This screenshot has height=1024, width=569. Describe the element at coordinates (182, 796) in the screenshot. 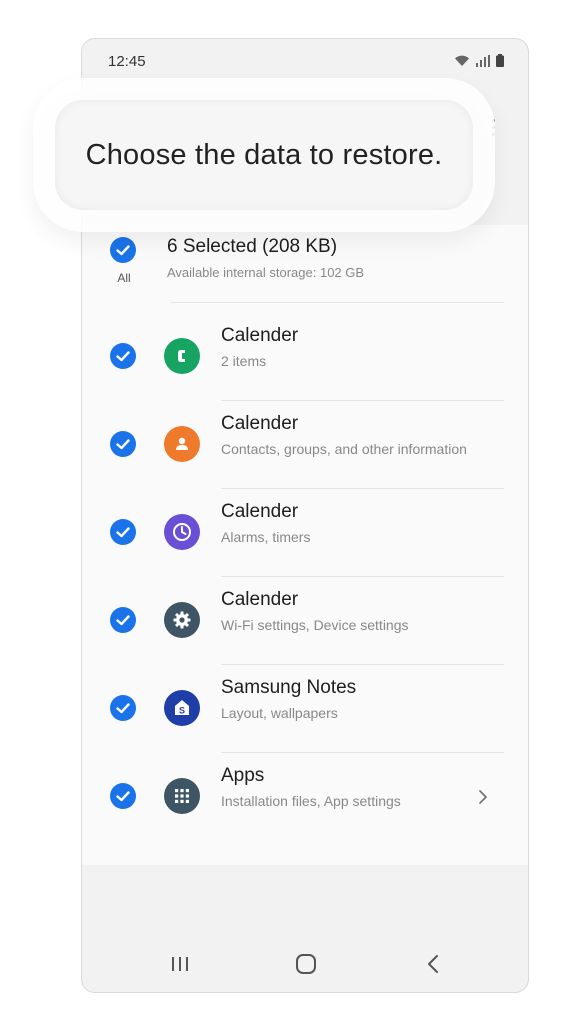

I see `apps-grid-icon` at that location.